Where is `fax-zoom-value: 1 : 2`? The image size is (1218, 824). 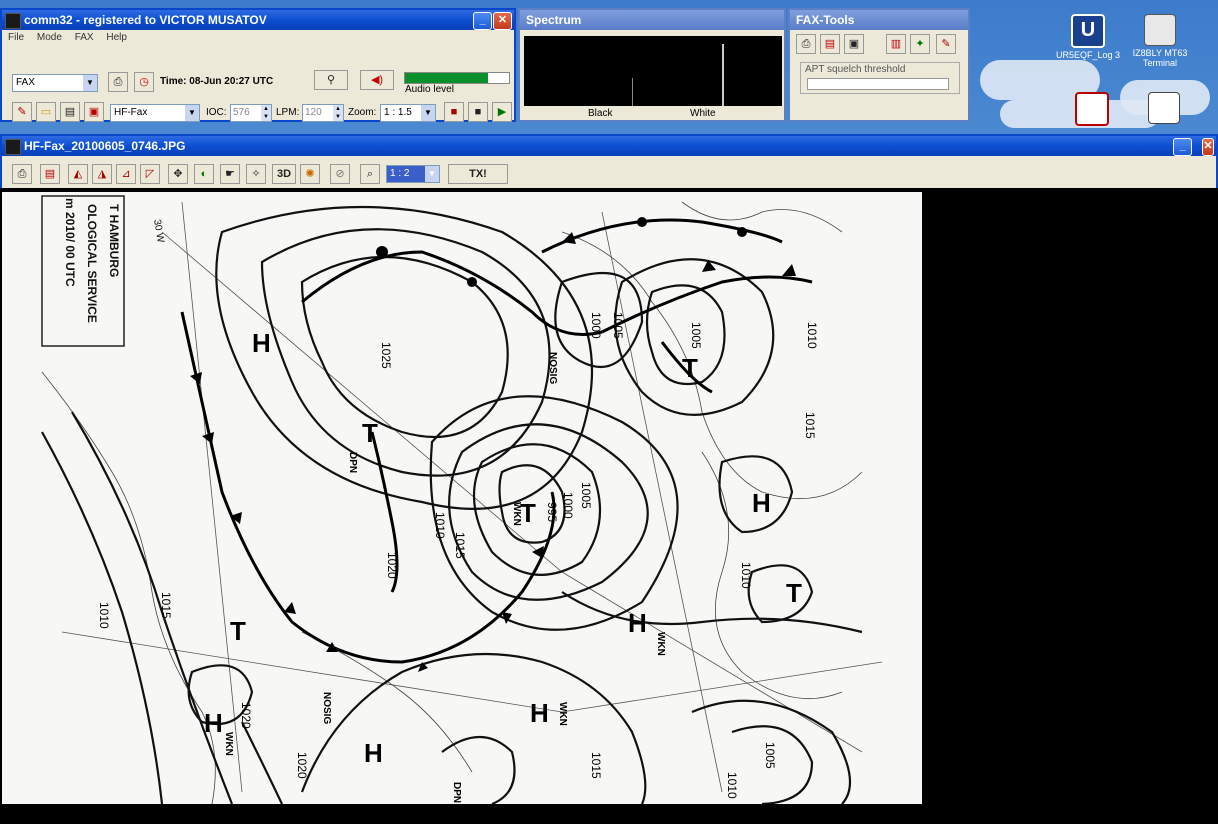 fax-zoom-value: 1 : 2 is located at coordinates (400, 173).